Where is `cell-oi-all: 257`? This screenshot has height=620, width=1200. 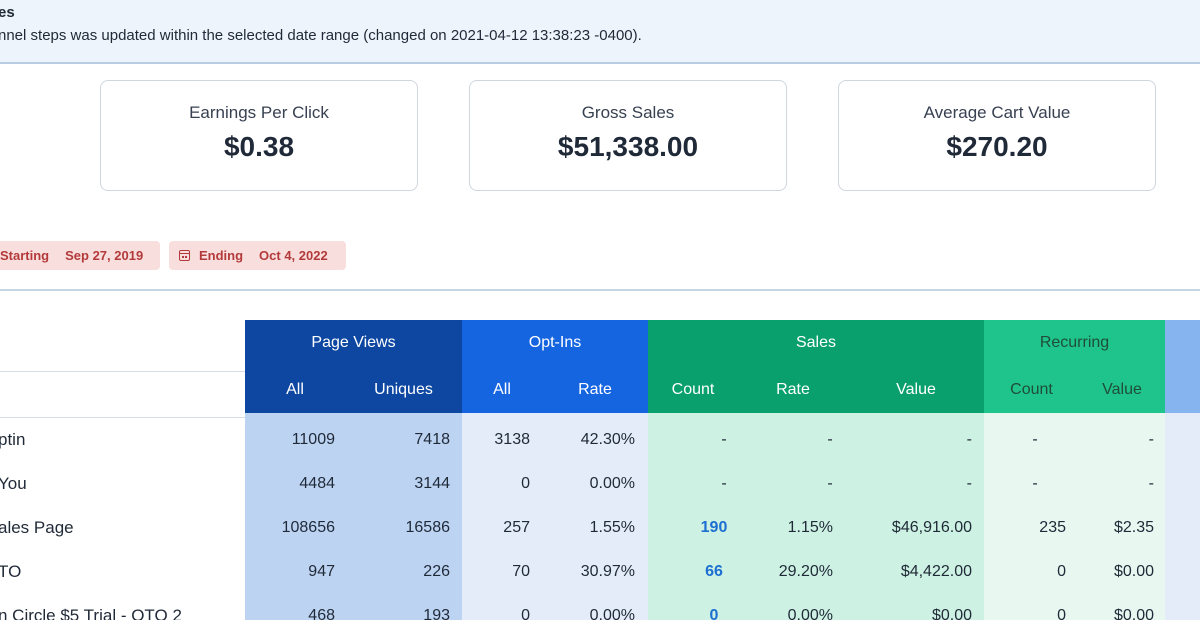 cell-oi-all: 257 is located at coordinates (516, 527).